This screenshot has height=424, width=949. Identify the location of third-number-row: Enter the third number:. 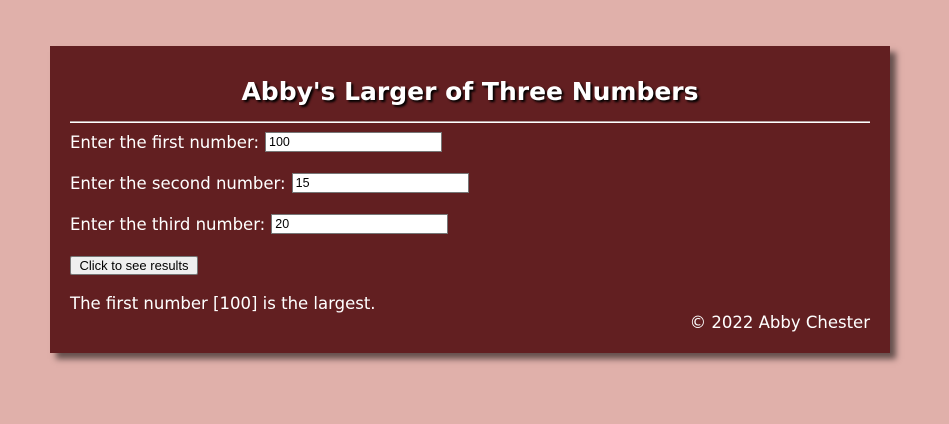
(259, 224).